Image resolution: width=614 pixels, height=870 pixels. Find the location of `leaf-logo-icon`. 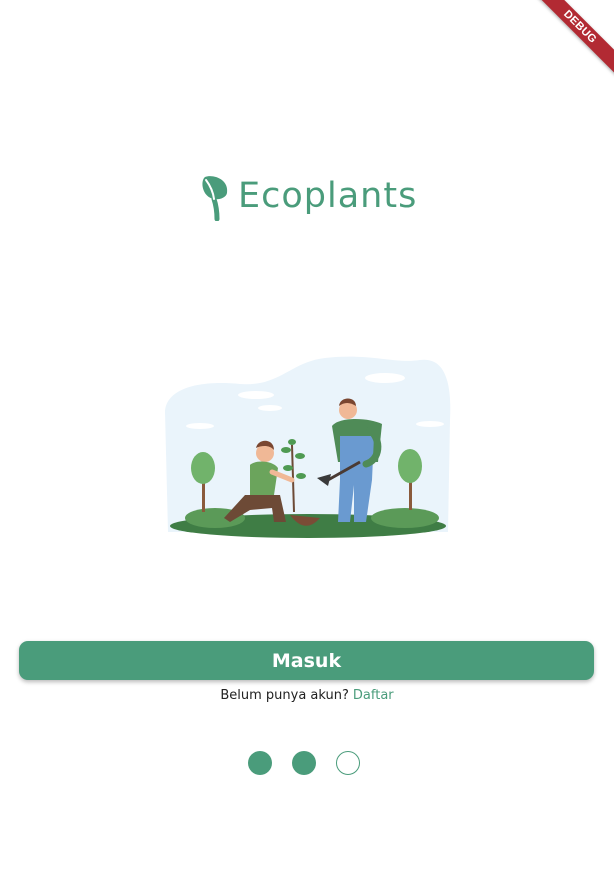

leaf-logo-icon is located at coordinates (215, 198).